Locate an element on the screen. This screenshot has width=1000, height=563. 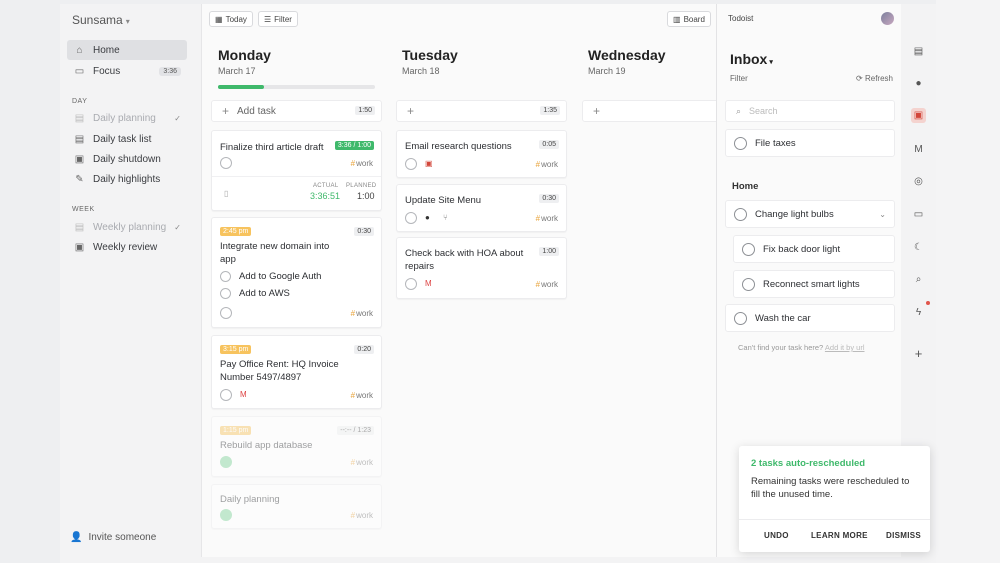
board-view-button: ▥ Board is located at coordinates (689, 19).